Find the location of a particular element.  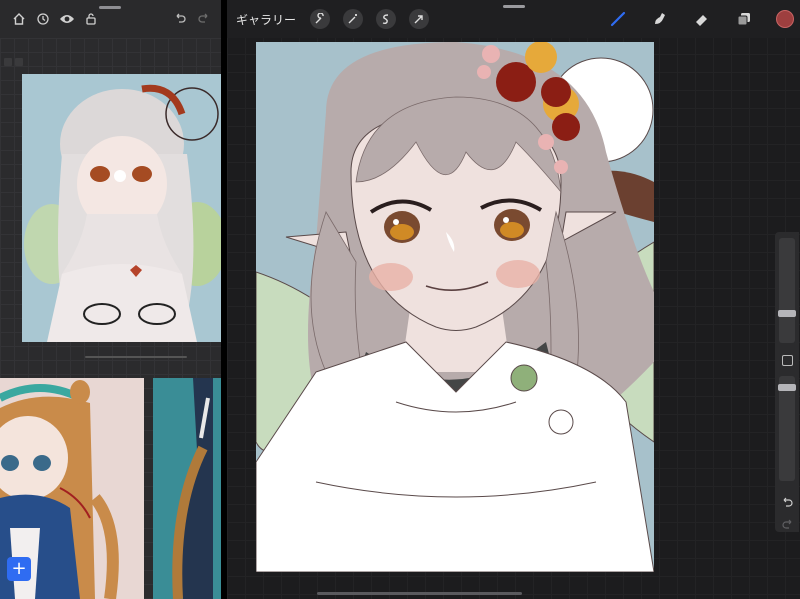

eraser-icon is located at coordinates (702, 19).